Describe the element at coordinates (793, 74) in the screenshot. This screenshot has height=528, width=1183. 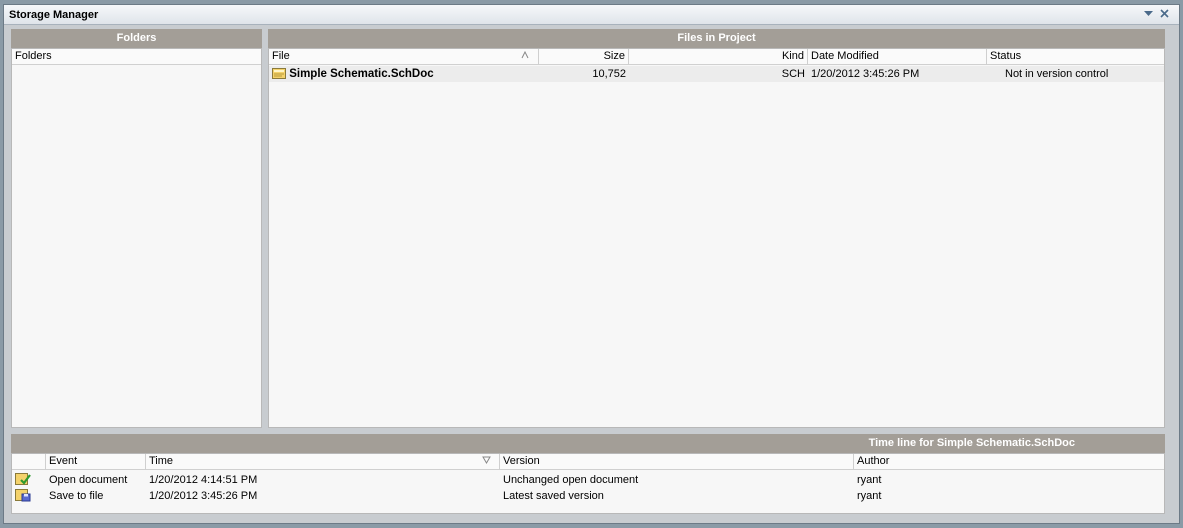
I see `file-kind: SCH` at that location.